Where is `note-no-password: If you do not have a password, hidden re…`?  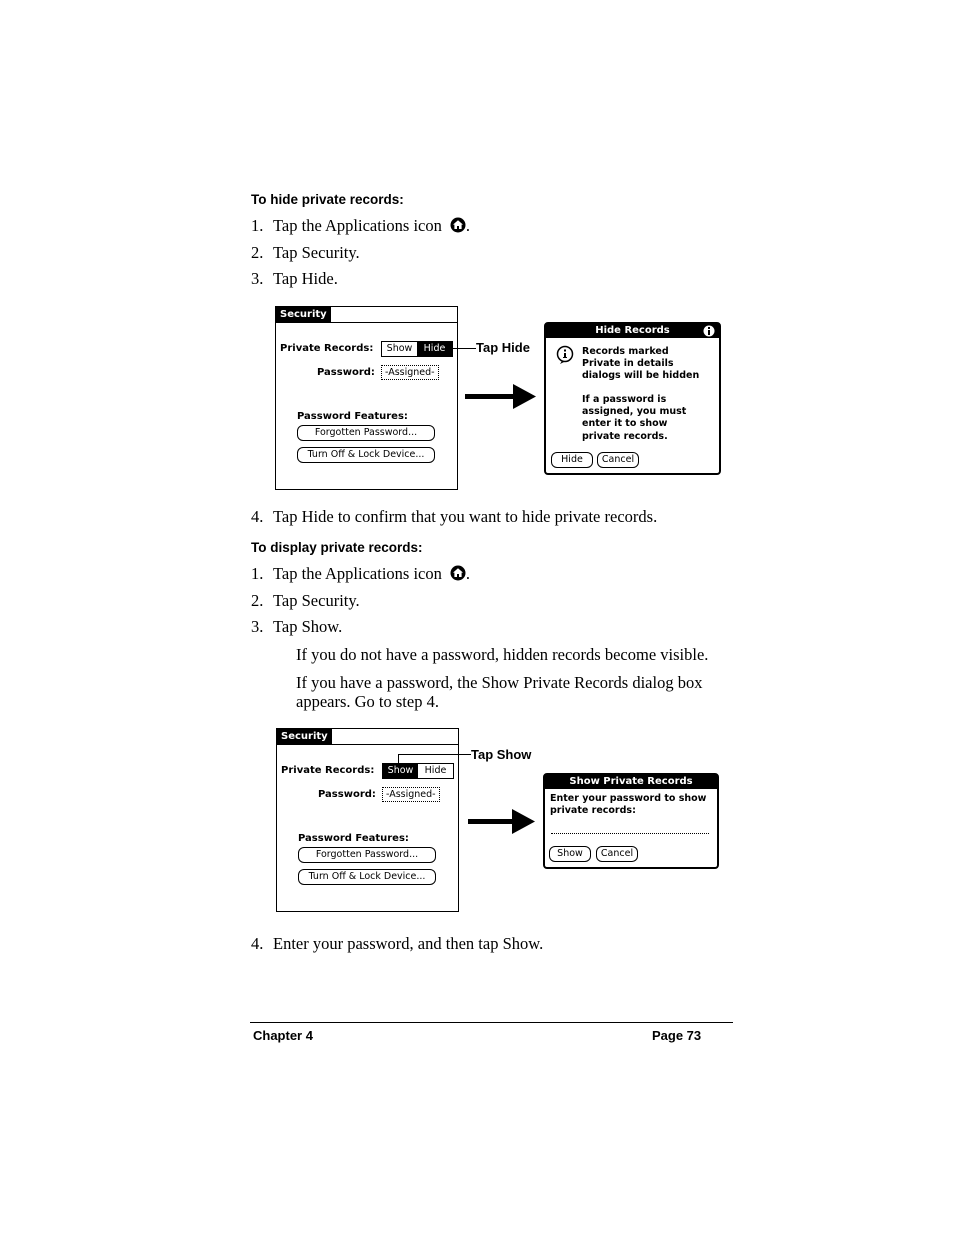
note-no-password: If you do not have a password, hidden re… is located at coordinates (502, 654).